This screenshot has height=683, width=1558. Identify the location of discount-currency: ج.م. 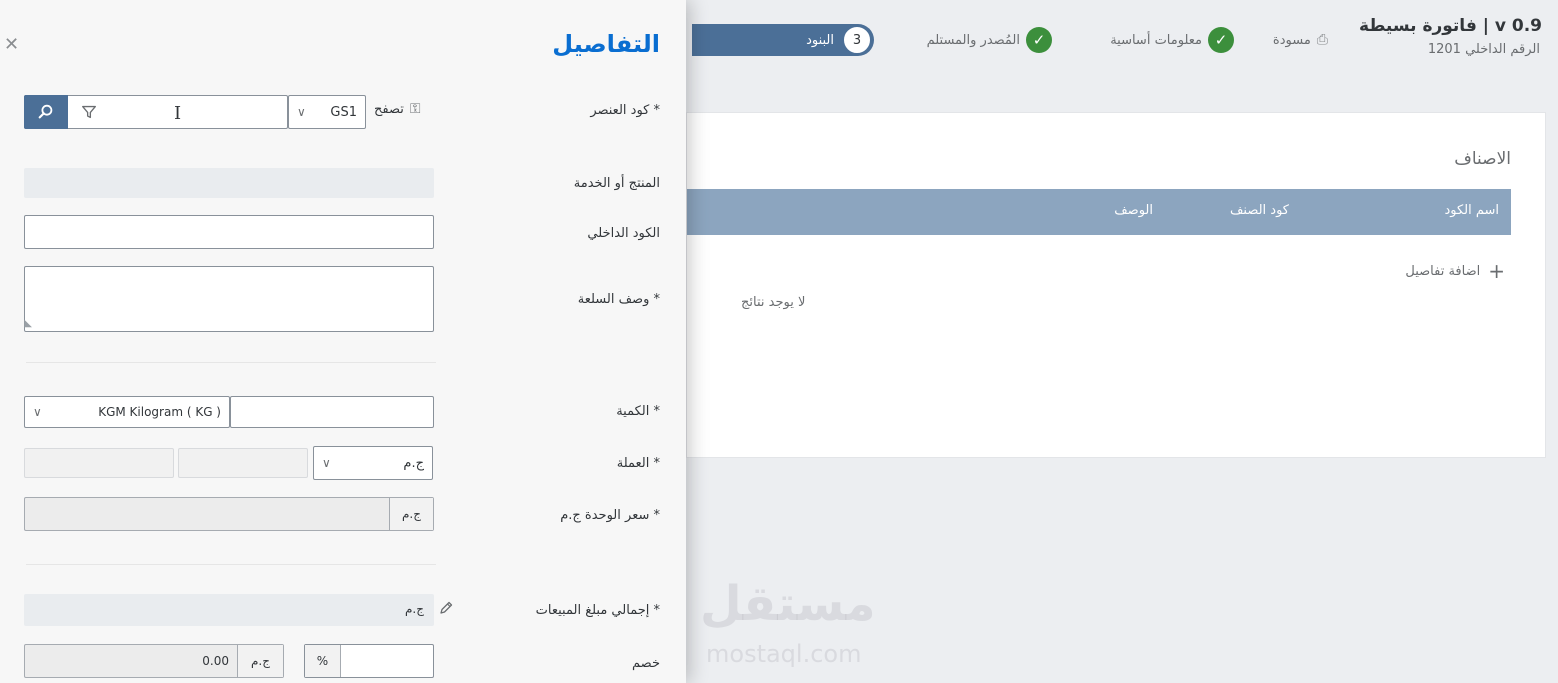
(260, 661).